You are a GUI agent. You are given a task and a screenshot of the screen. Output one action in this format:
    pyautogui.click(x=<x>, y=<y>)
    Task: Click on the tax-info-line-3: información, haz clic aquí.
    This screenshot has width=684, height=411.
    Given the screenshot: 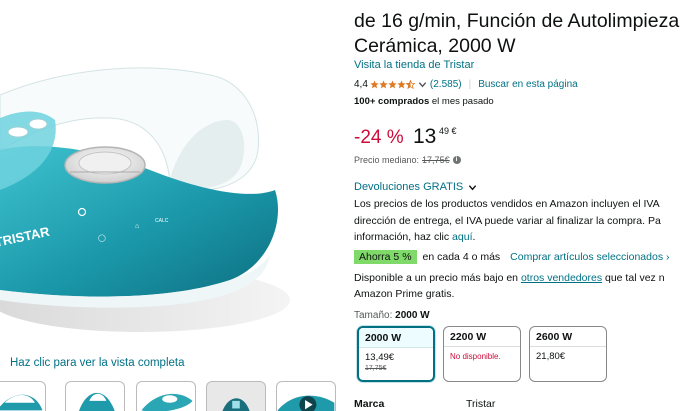 What is the action you would take?
    pyautogui.click(x=415, y=237)
    